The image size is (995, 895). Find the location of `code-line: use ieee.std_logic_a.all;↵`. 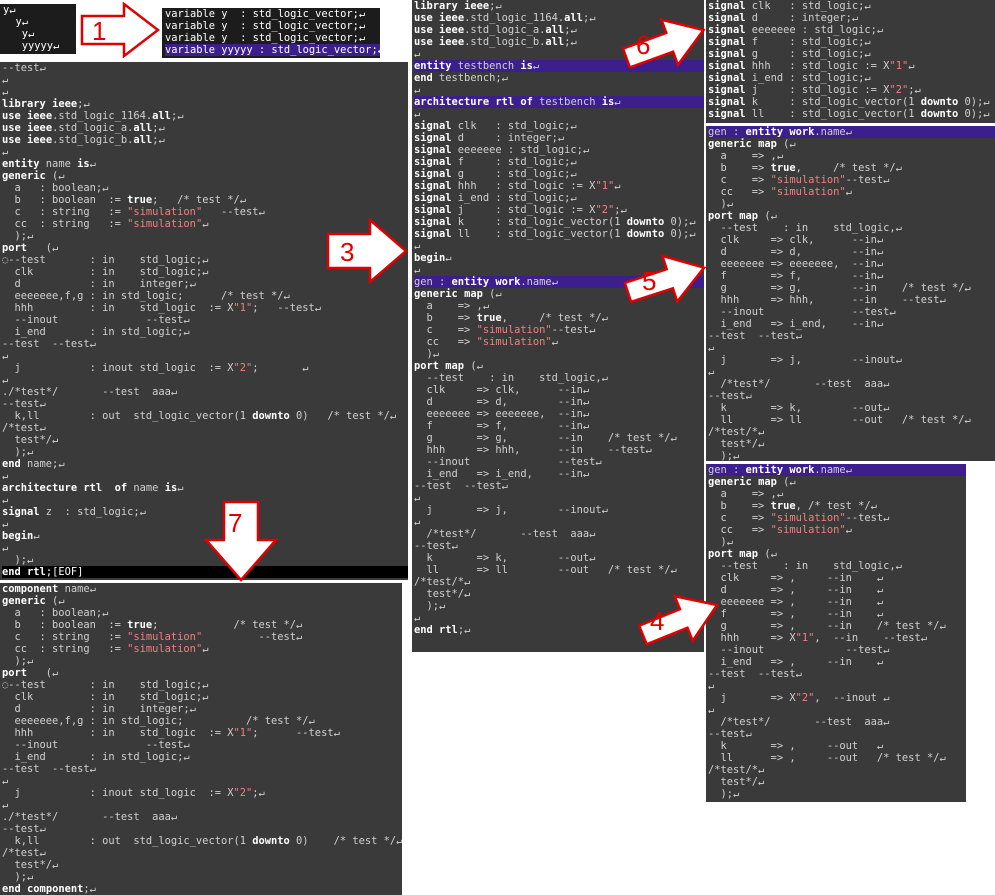

code-line: use ieee.std_logic_a.all;↵ is located at coordinates (83, 128).